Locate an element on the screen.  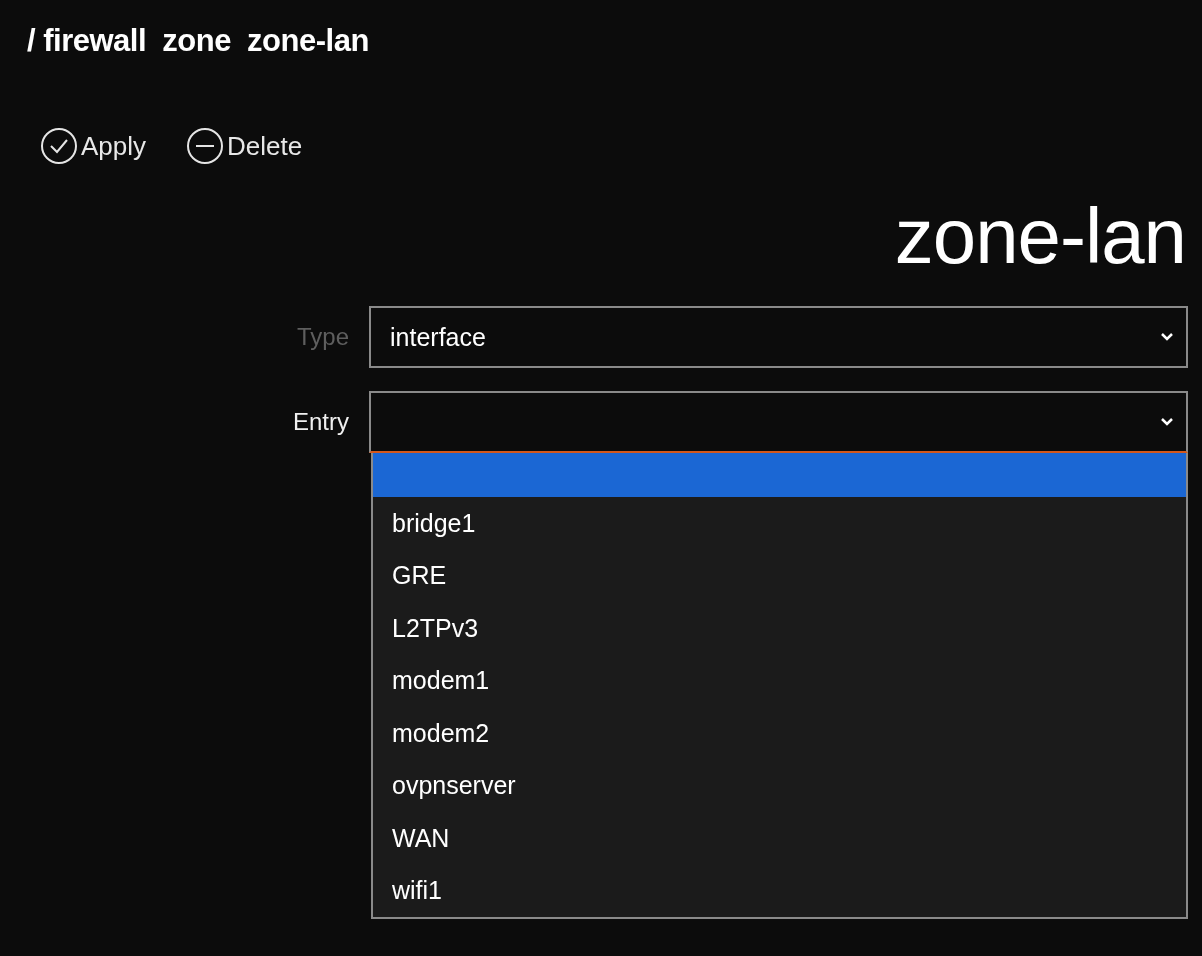
dropdown-option: modem2 is located at coordinates (779, 733).